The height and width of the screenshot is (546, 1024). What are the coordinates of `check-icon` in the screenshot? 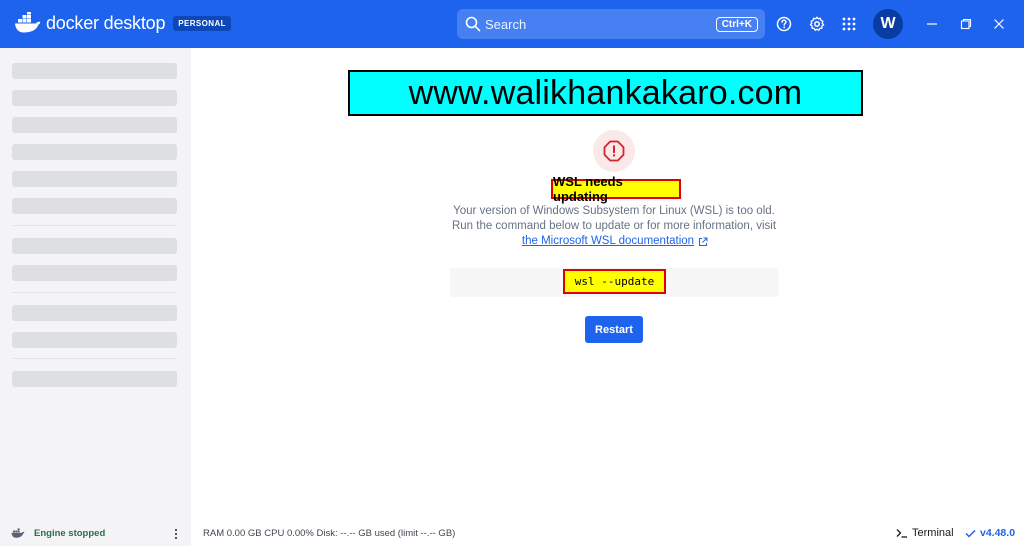 It's located at (970, 533).